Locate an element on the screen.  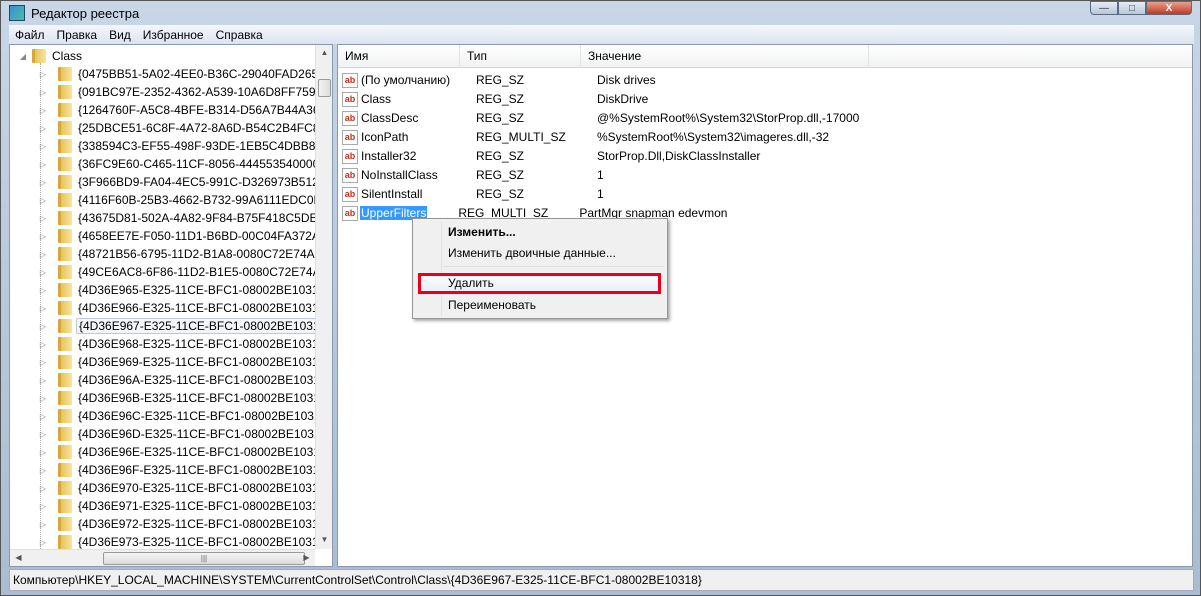
tree-item: ▷ {1264760F-A5C8-4BFE-B314-D56A7B44A362} is located at coordinates (185, 110).